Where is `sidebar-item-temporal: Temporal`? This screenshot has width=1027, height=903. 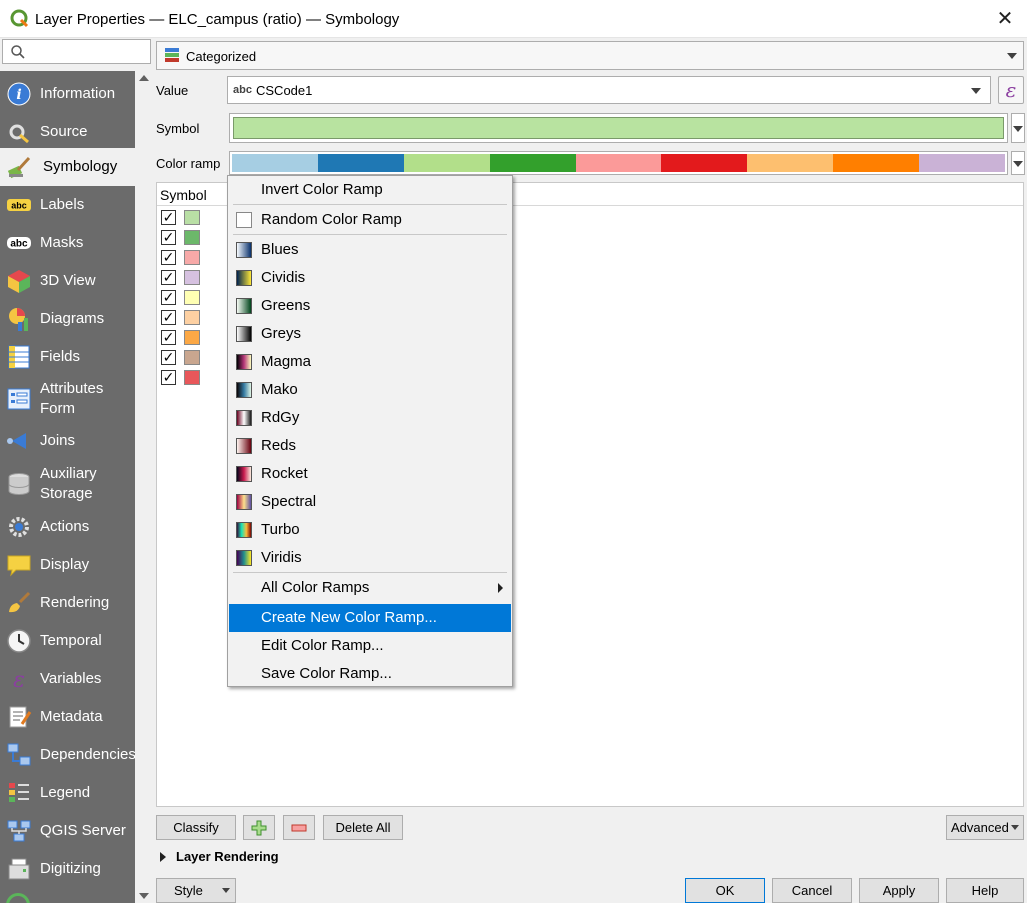 sidebar-item-temporal: Temporal is located at coordinates (67, 641).